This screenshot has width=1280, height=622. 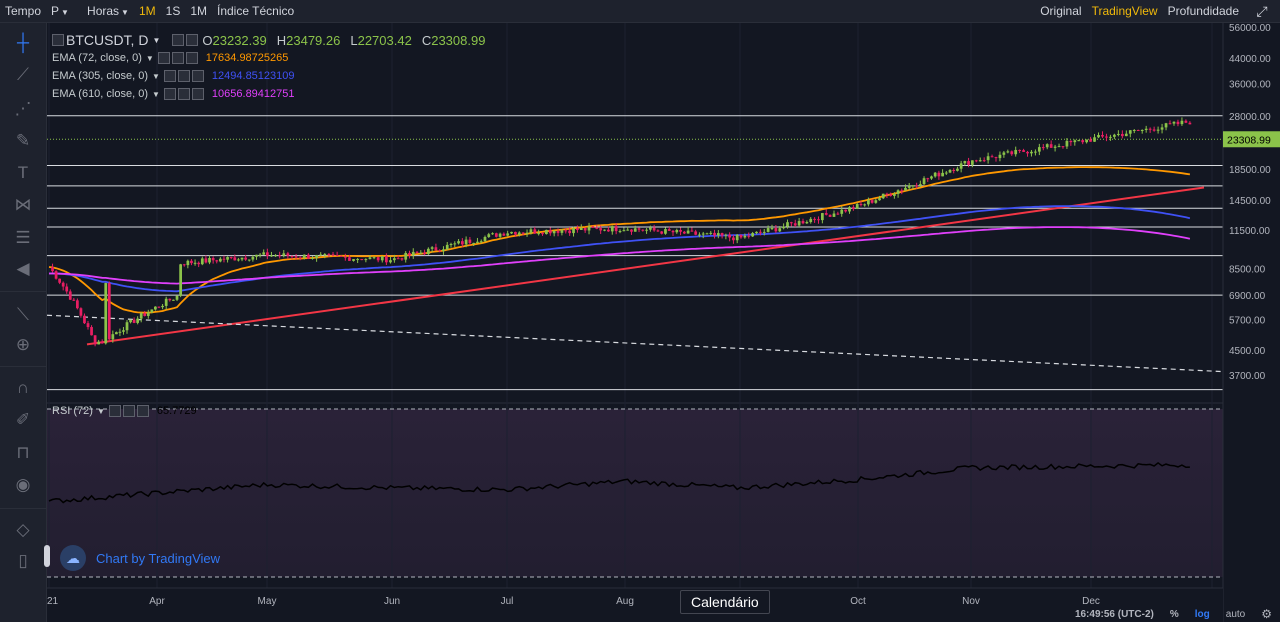 What do you see at coordinates (1174, 614) in the screenshot?
I see `percent-button: %` at bounding box center [1174, 614].